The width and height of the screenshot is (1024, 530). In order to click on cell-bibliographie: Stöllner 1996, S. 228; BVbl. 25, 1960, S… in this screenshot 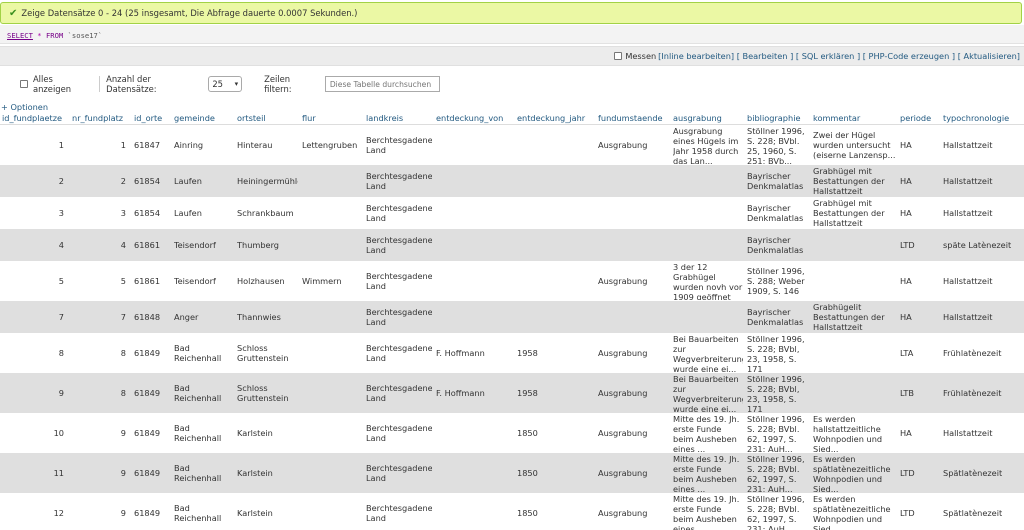, I will do `click(778, 144)`.